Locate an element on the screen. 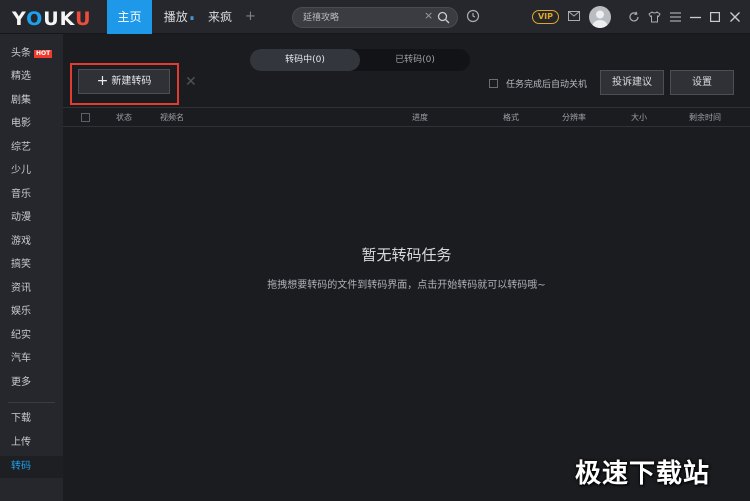 The height and width of the screenshot is (501, 750). tab-laifeng: 来疯 is located at coordinates (220, 17).